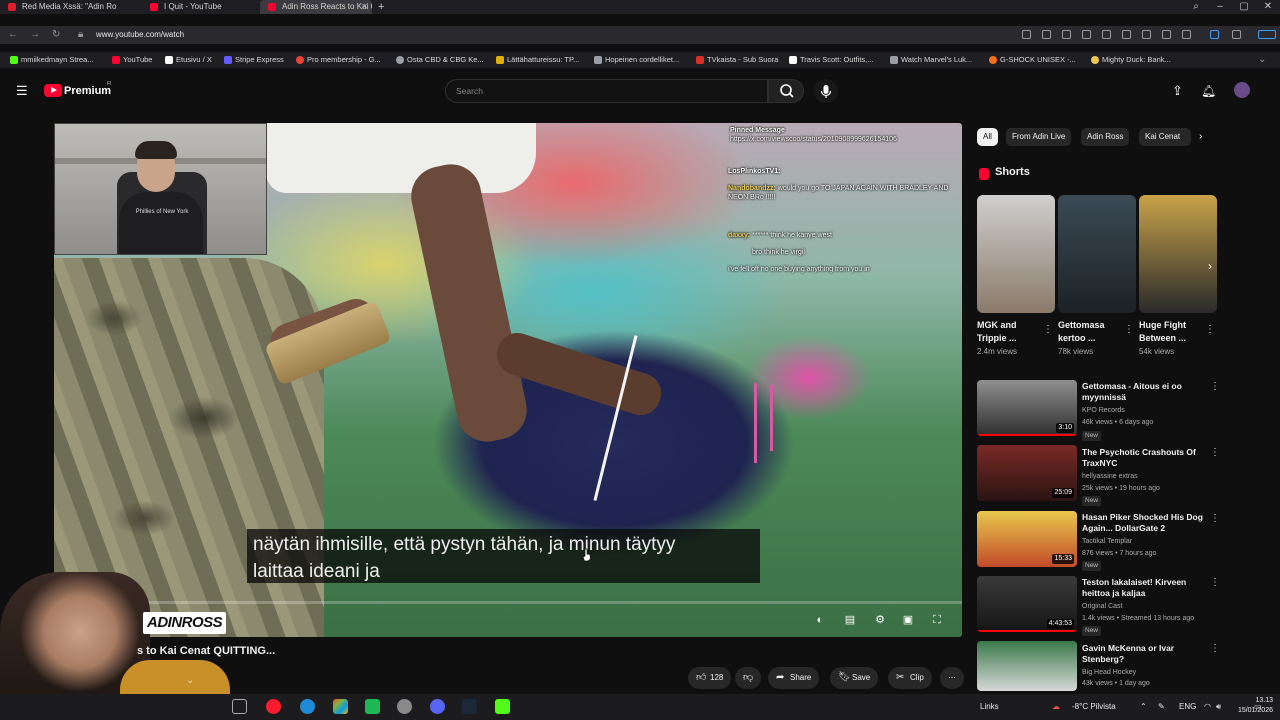  Describe the element at coordinates (710, 678) in the screenshot. I see `like-button: 👍︎ 128` at that location.